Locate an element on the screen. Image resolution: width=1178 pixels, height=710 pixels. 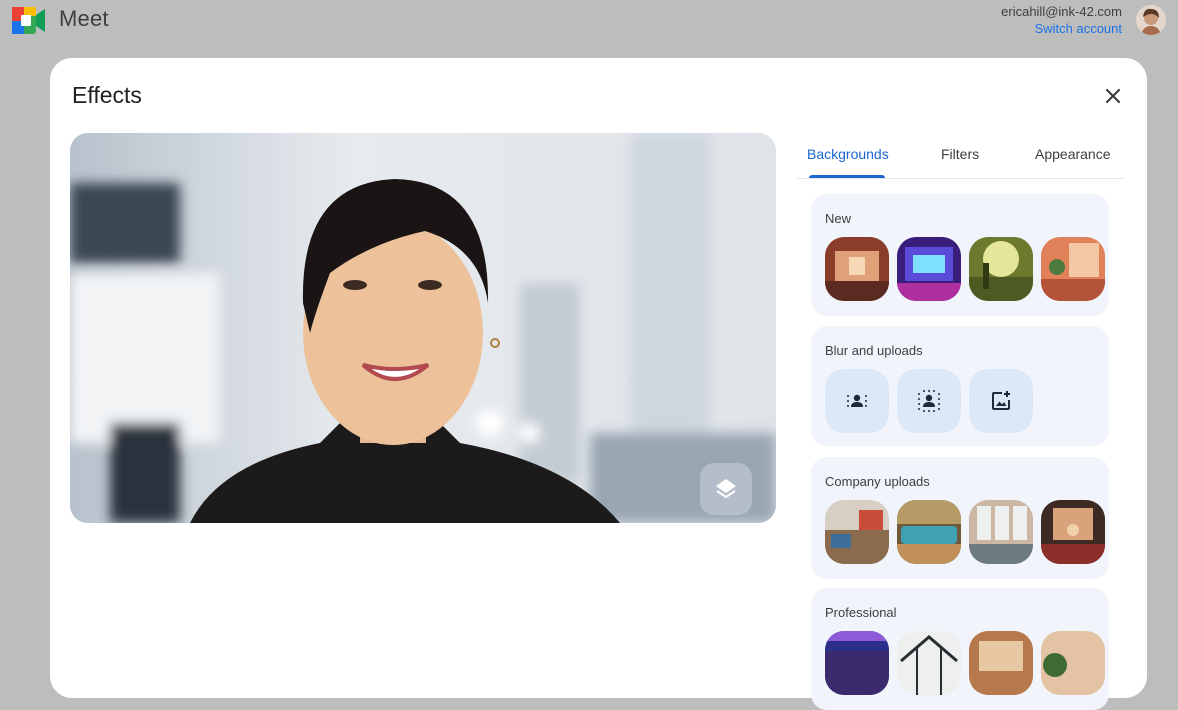
meeting-nook-image is located at coordinates (1073, 532).